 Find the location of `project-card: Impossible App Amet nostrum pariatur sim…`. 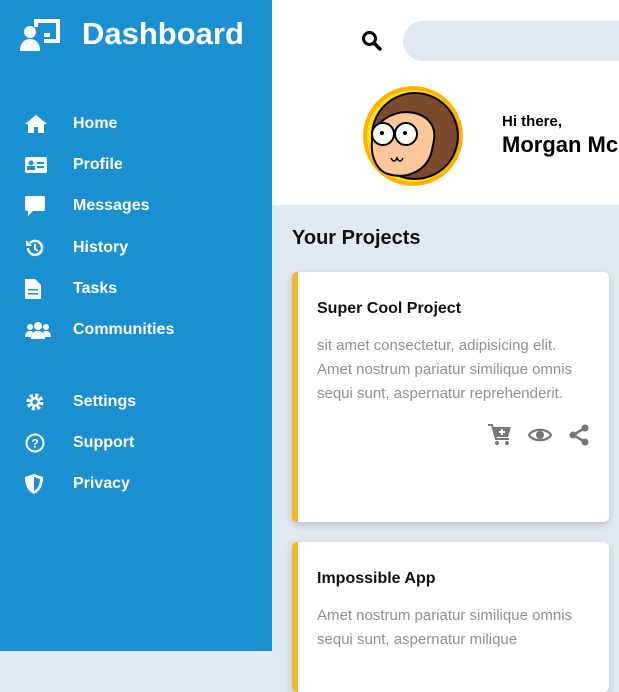

project-card: Impossible App Amet nostrum pariatur sim… is located at coordinates (450, 617).